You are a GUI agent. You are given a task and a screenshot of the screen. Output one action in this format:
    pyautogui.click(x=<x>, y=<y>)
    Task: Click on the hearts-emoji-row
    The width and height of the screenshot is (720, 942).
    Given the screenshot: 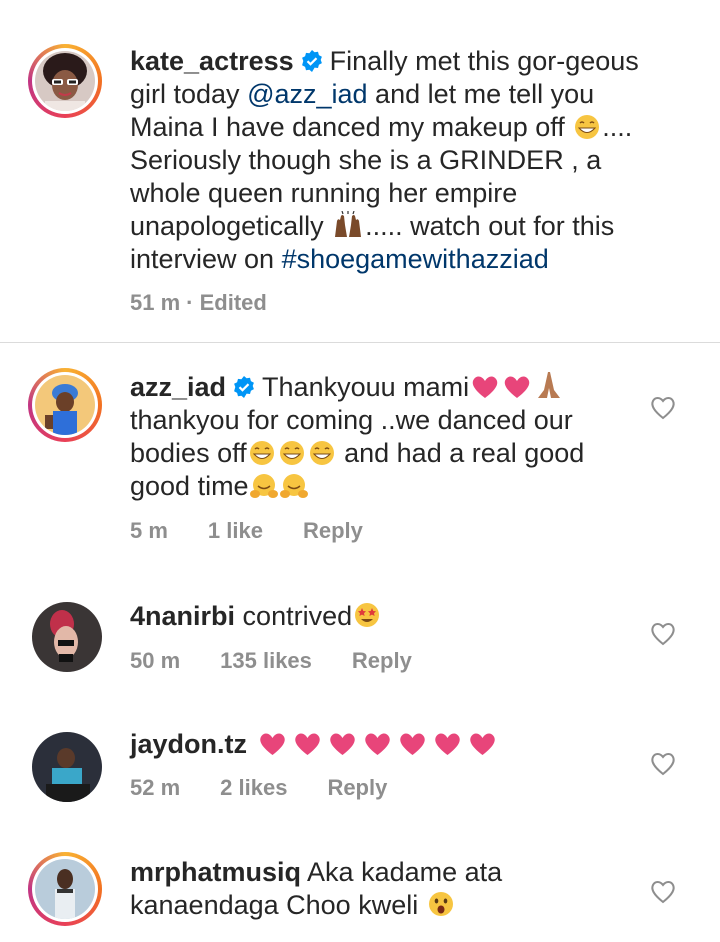 What is the action you would take?
    pyautogui.click(x=377, y=744)
    